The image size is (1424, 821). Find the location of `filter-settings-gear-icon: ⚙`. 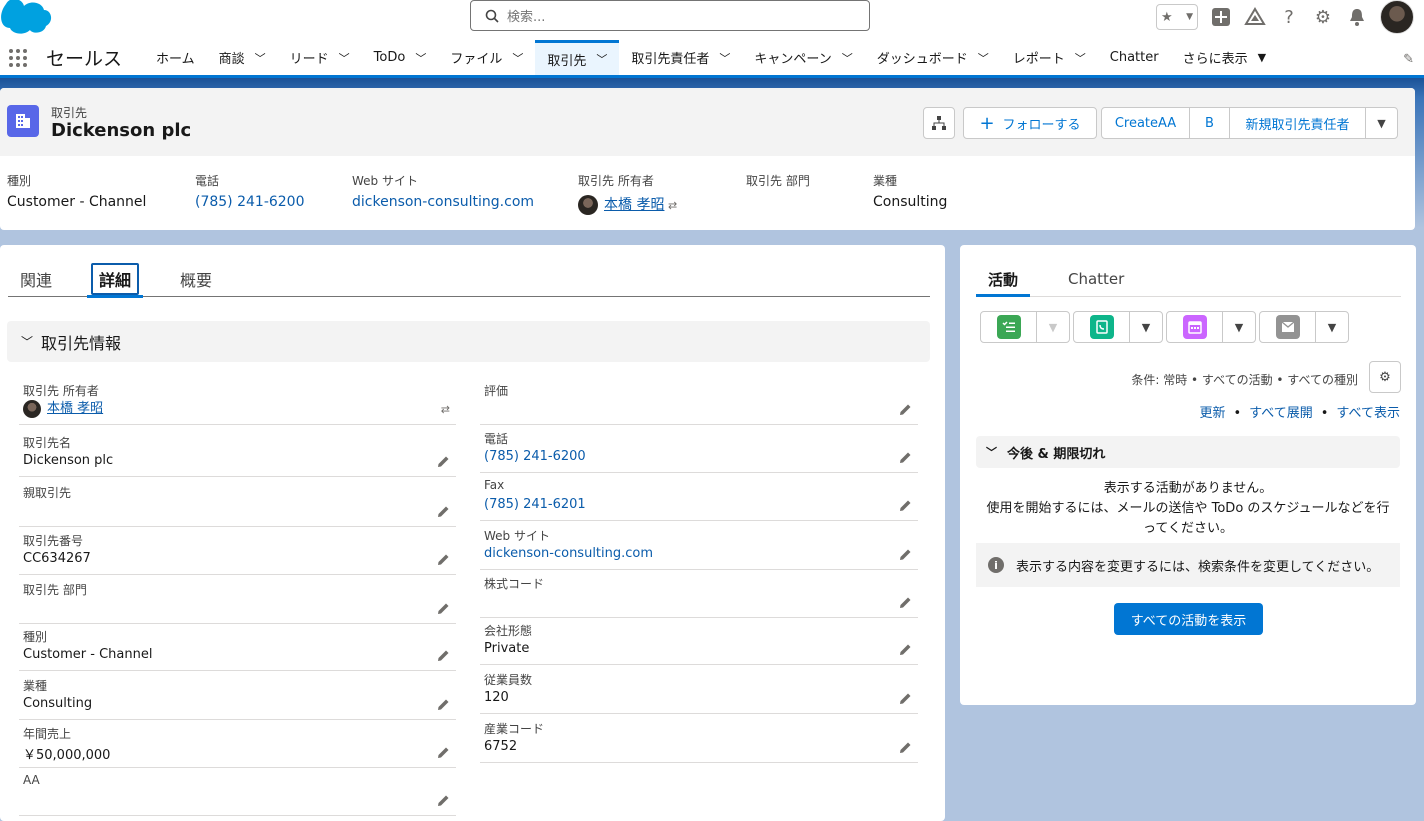

filter-settings-gear-icon: ⚙ is located at coordinates (1385, 377).